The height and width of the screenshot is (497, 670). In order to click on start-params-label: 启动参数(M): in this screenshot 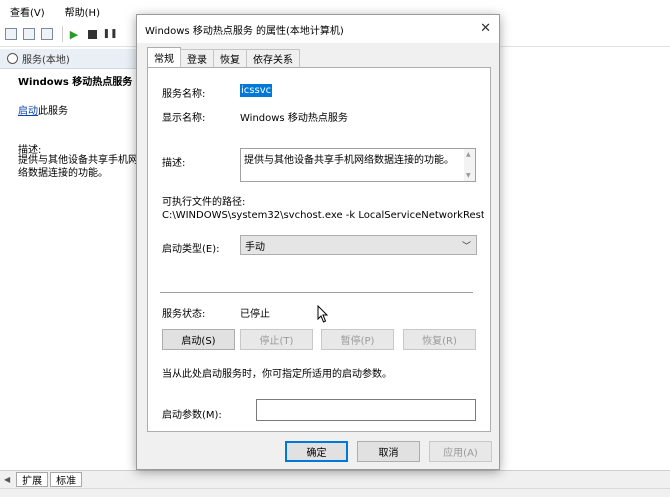, I will do `click(192, 415)`.